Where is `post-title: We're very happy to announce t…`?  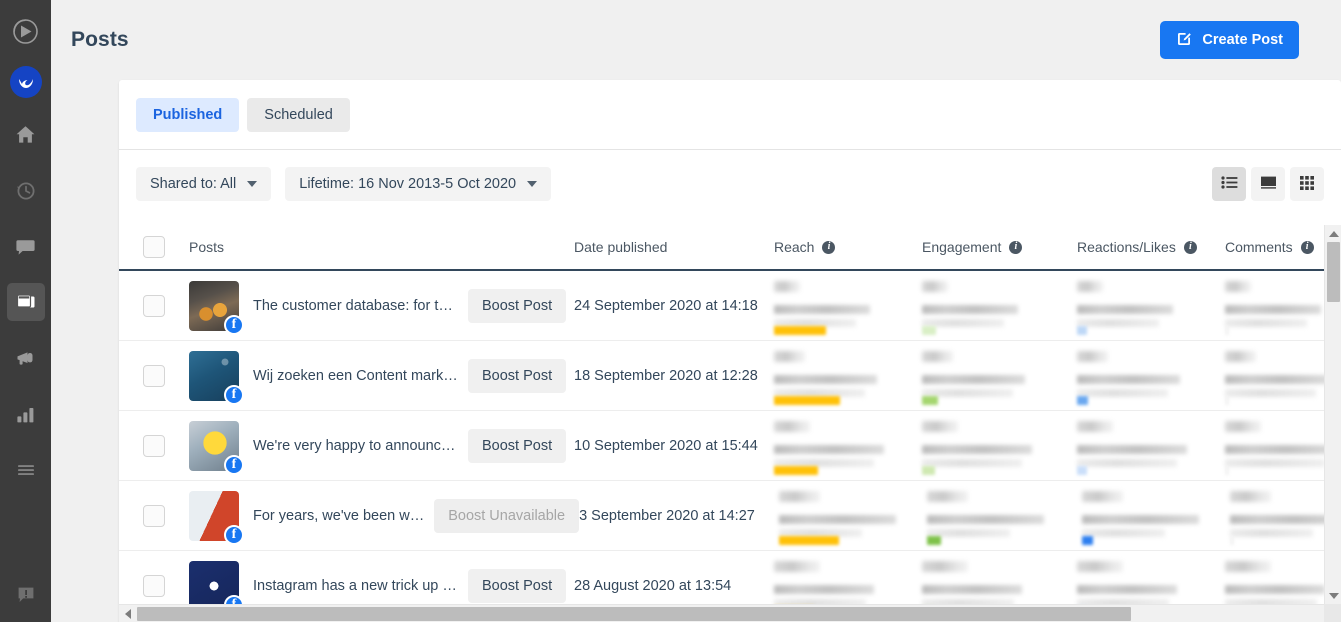 post-title: We're very happy to announce t… is located at coordinates (355, 446).